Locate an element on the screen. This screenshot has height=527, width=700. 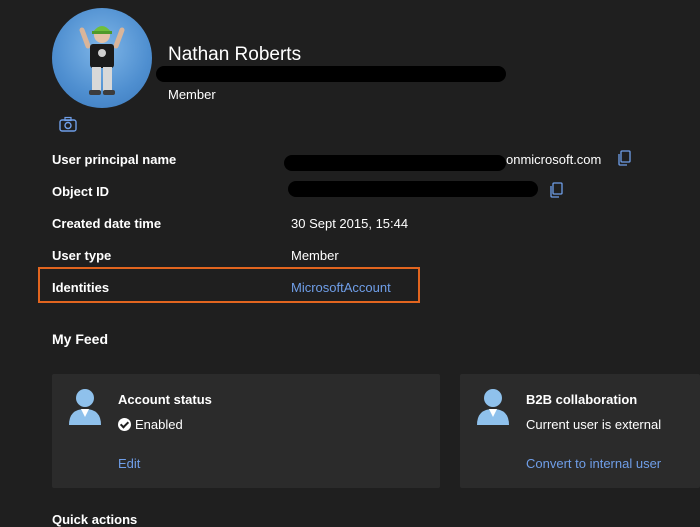
user-type-value: Member is located at coordinates (315, 255).